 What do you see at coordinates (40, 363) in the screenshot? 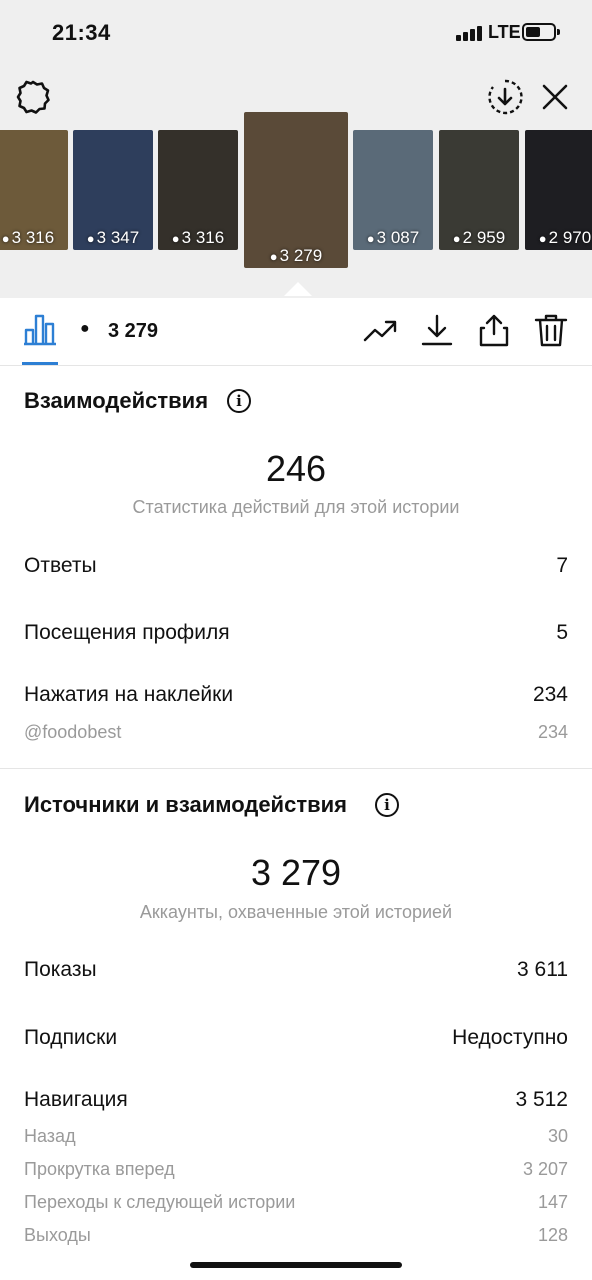
I see `active-tab-indicator` at bounding box center [40, 363].